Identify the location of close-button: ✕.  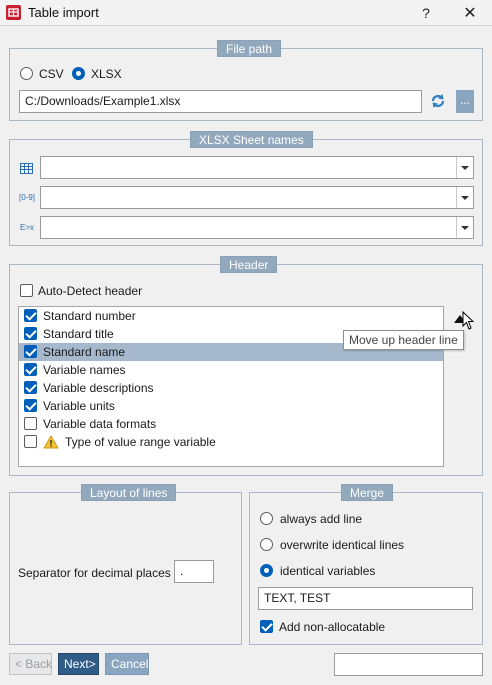
(470, 13).